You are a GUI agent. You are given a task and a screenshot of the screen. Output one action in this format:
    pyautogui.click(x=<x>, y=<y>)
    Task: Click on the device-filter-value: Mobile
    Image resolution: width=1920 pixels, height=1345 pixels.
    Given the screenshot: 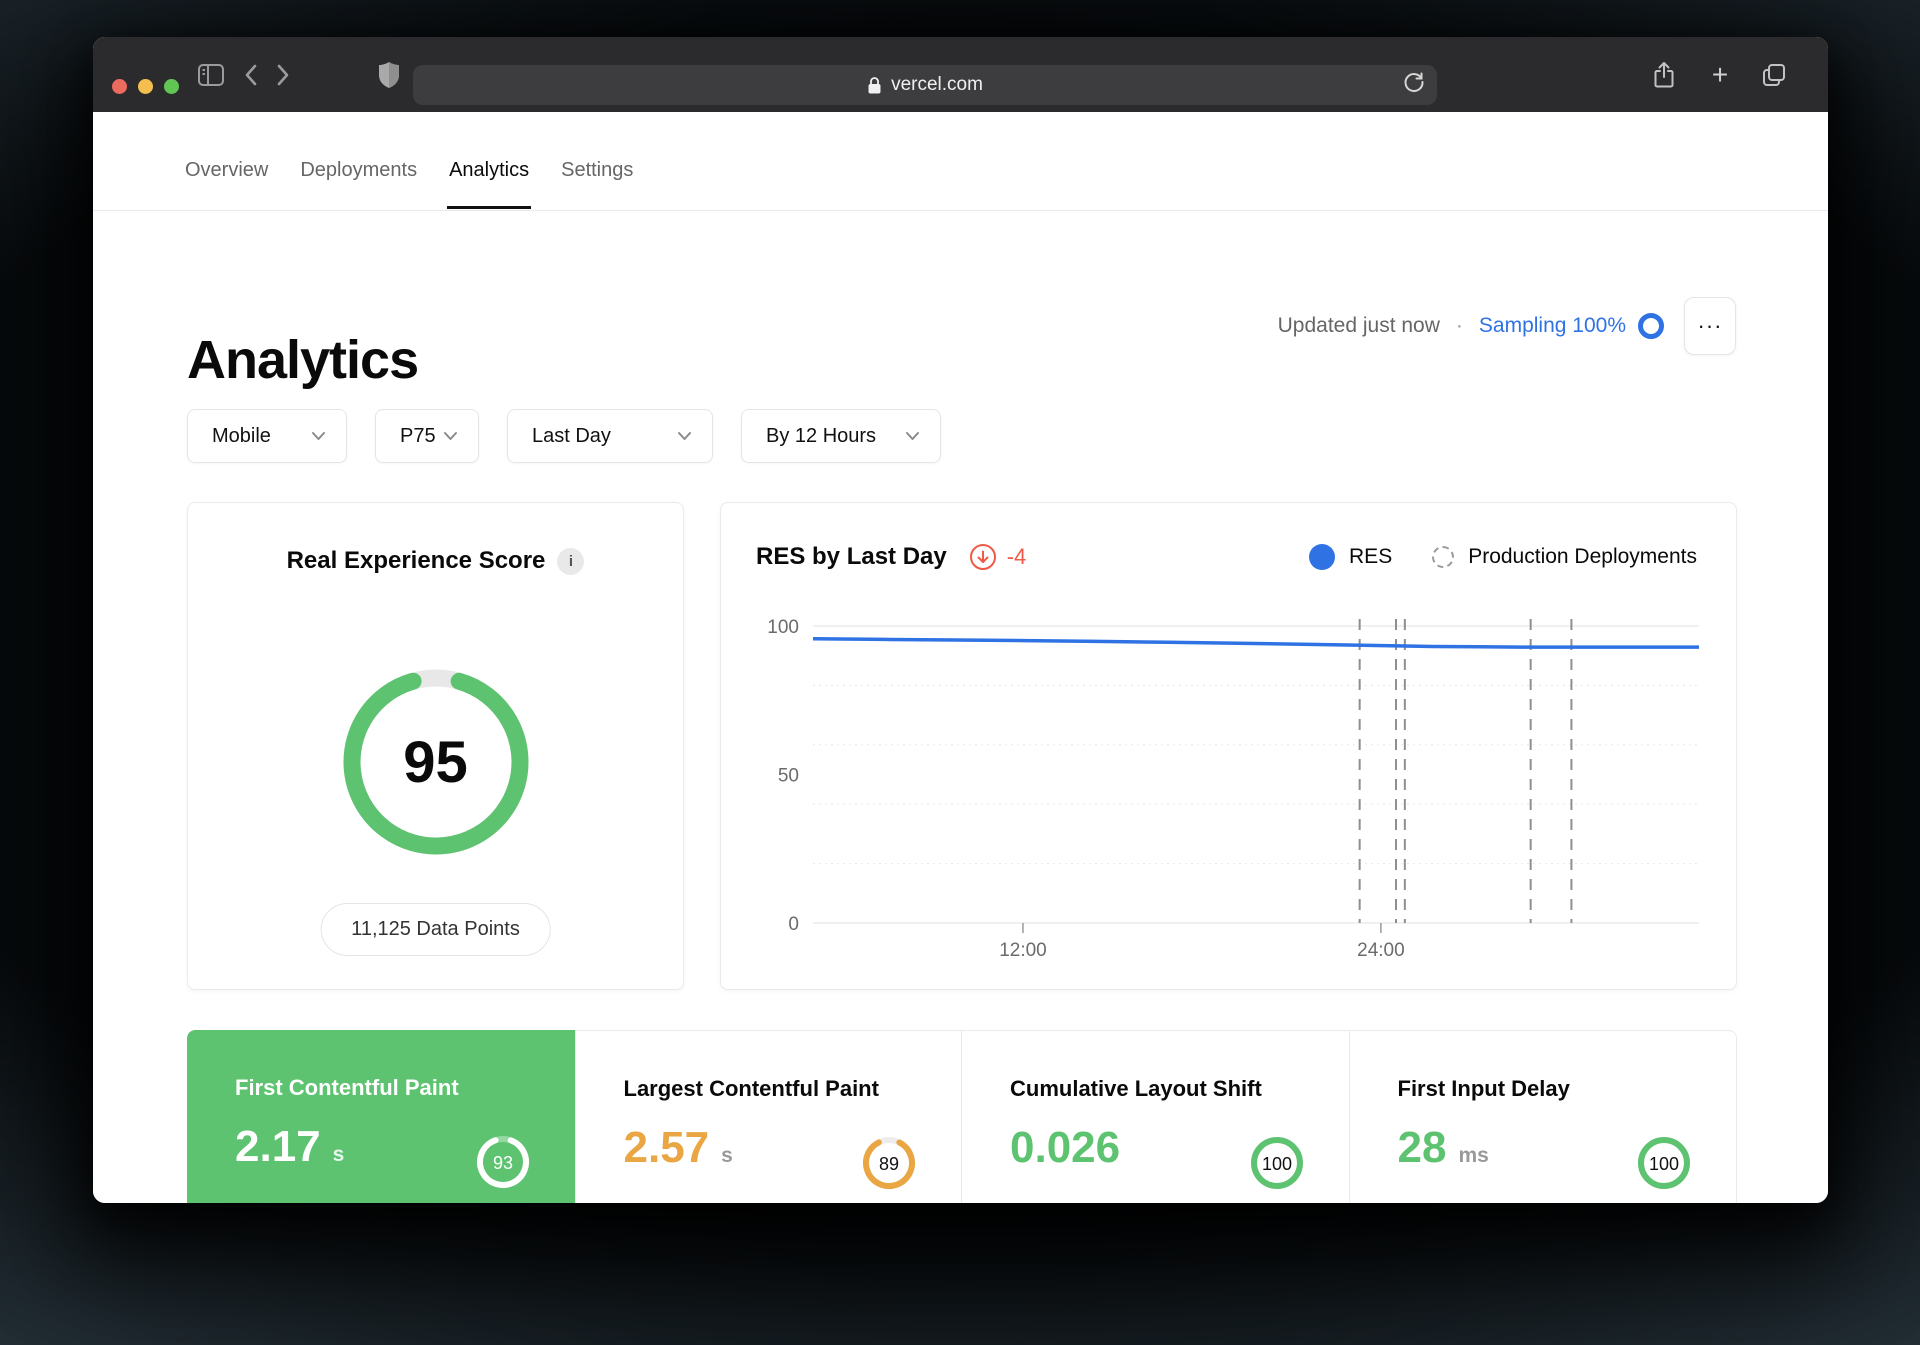 What is the action you would take?
    pyautogui.click(x=241, y=435)
    